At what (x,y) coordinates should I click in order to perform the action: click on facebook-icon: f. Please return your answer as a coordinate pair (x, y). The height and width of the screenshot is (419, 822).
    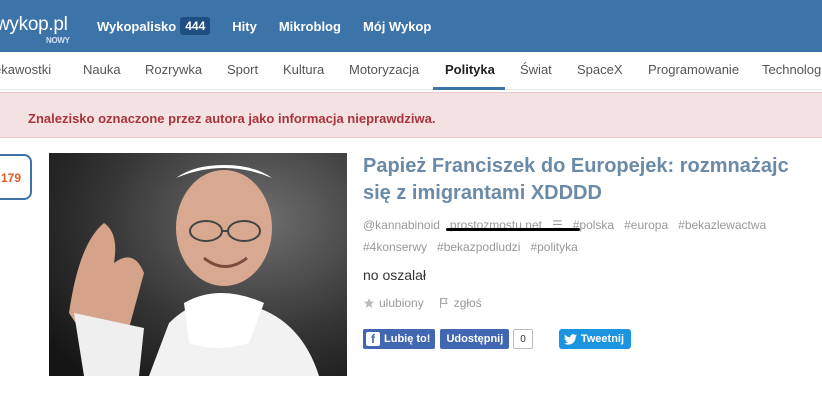
    Looking at the image, I should click on (373, 339).